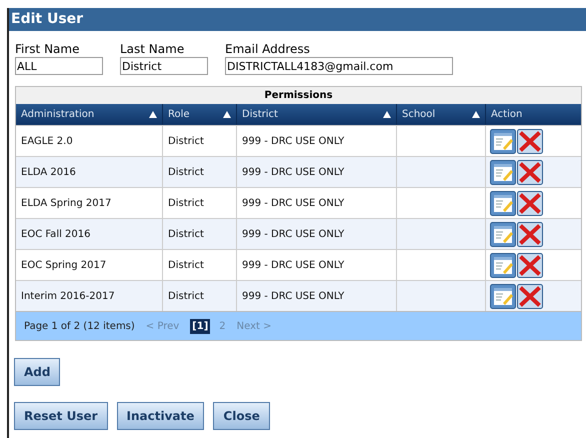  What do you see at coordinates (79, 327) in the screenshot?
I see `page-summary: Page 1 of 2 (12 items)` at bounding box center [79, 327].